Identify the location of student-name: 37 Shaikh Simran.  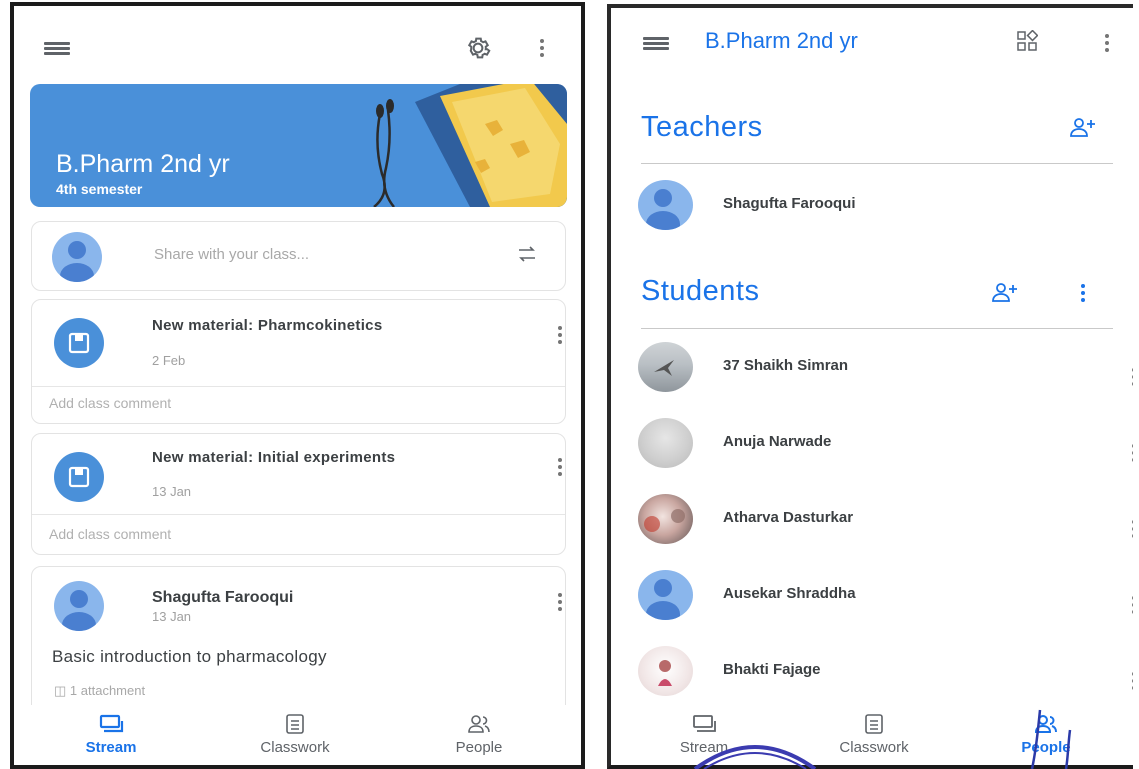
(786, 365).